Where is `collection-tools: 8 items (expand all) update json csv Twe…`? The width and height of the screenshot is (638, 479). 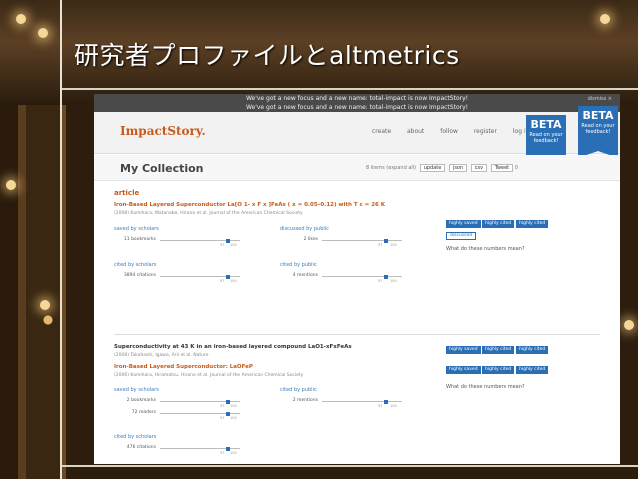
collection-tools: 8 items (expand all) update json csv Twe… is located at coordinates (442, 168).